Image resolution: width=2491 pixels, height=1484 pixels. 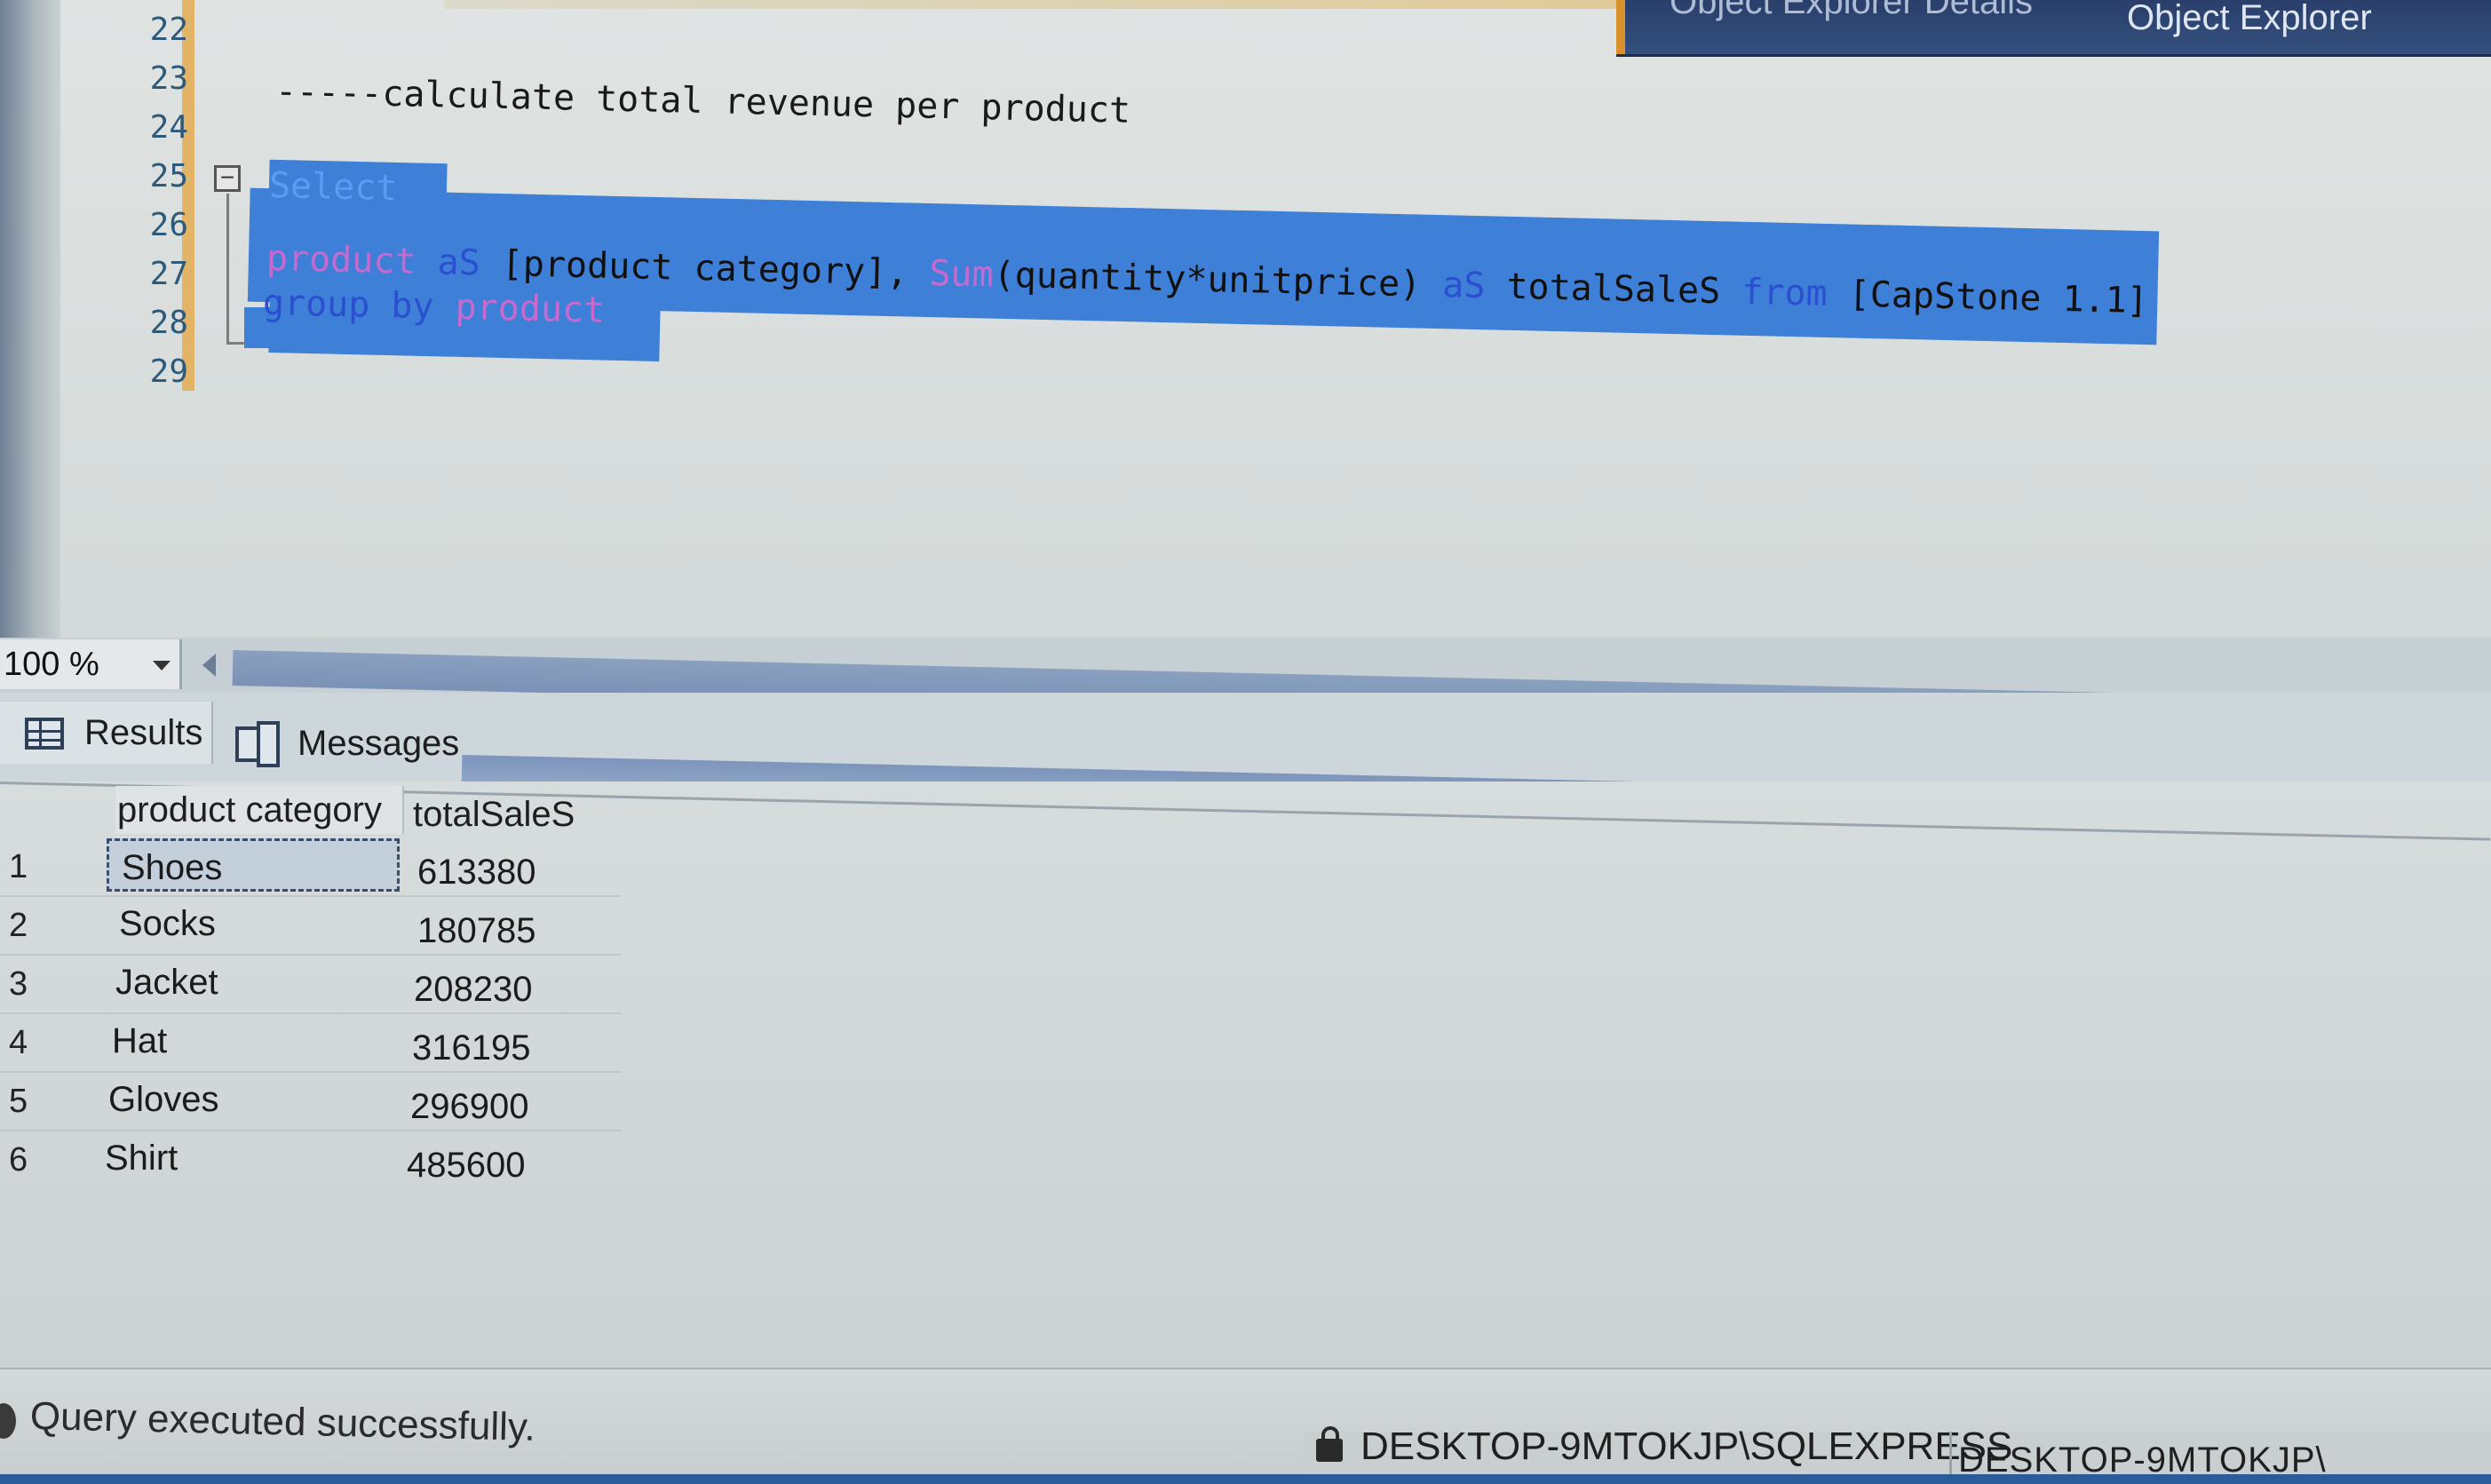 I want to click on cell-total: 485600, so click(x=466, y=1166).